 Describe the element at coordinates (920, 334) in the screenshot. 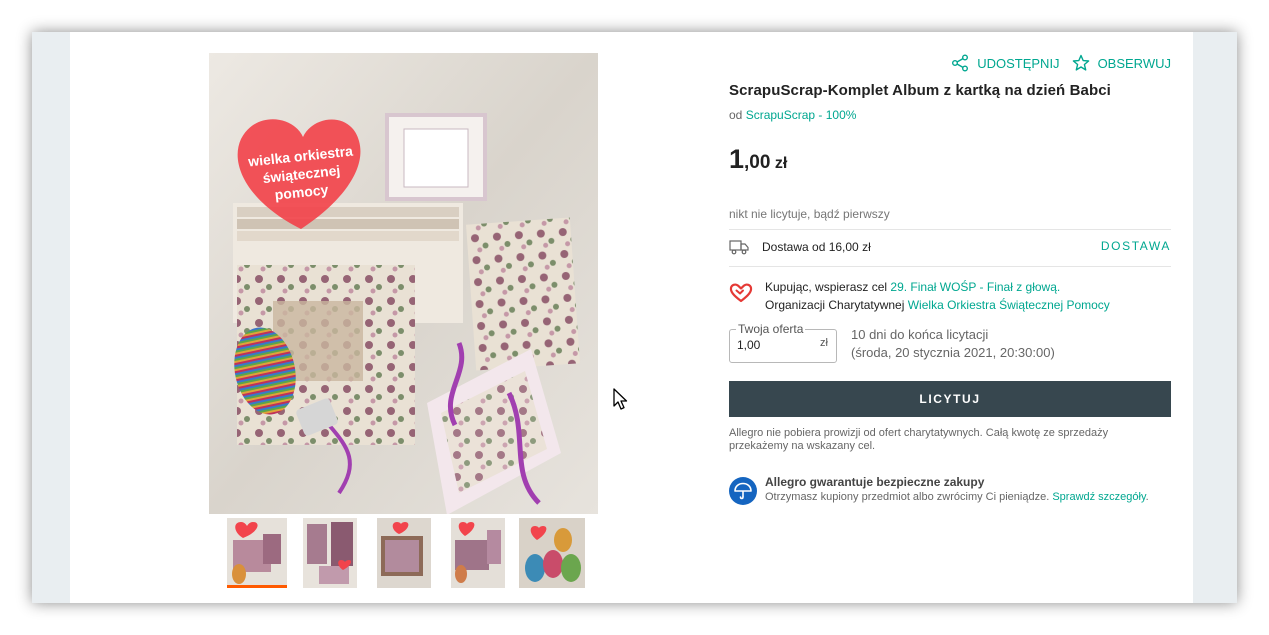

I see `auction-end-days: 10 dni do końca licytacji` at that location.